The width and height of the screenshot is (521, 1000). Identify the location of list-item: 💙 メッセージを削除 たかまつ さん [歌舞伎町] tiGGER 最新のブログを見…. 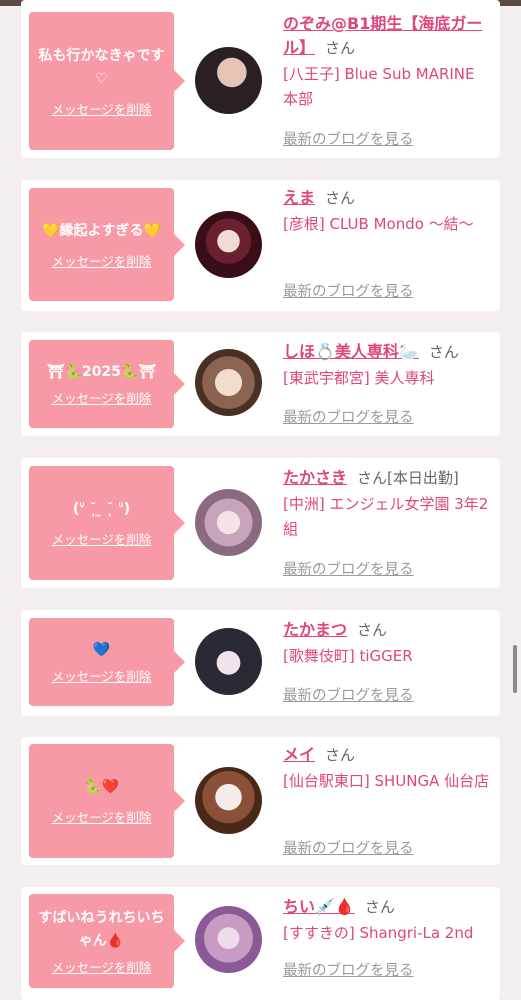
(260, 663).